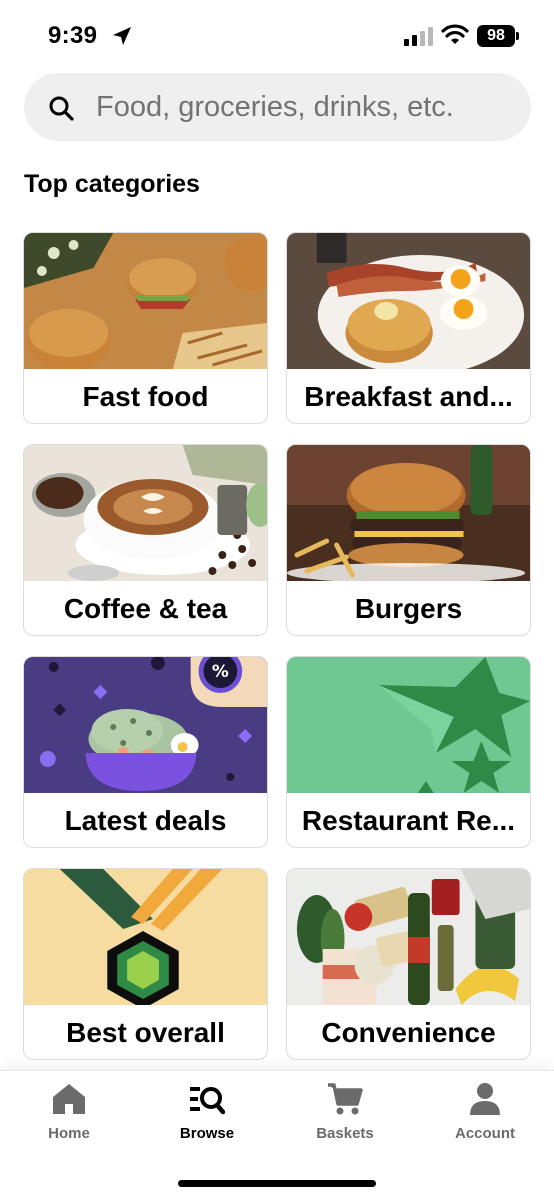  What do you see at coordinates (145, 513) in the screenshot?
I see `coffee-tea-image` at bounding box center [145, 513].